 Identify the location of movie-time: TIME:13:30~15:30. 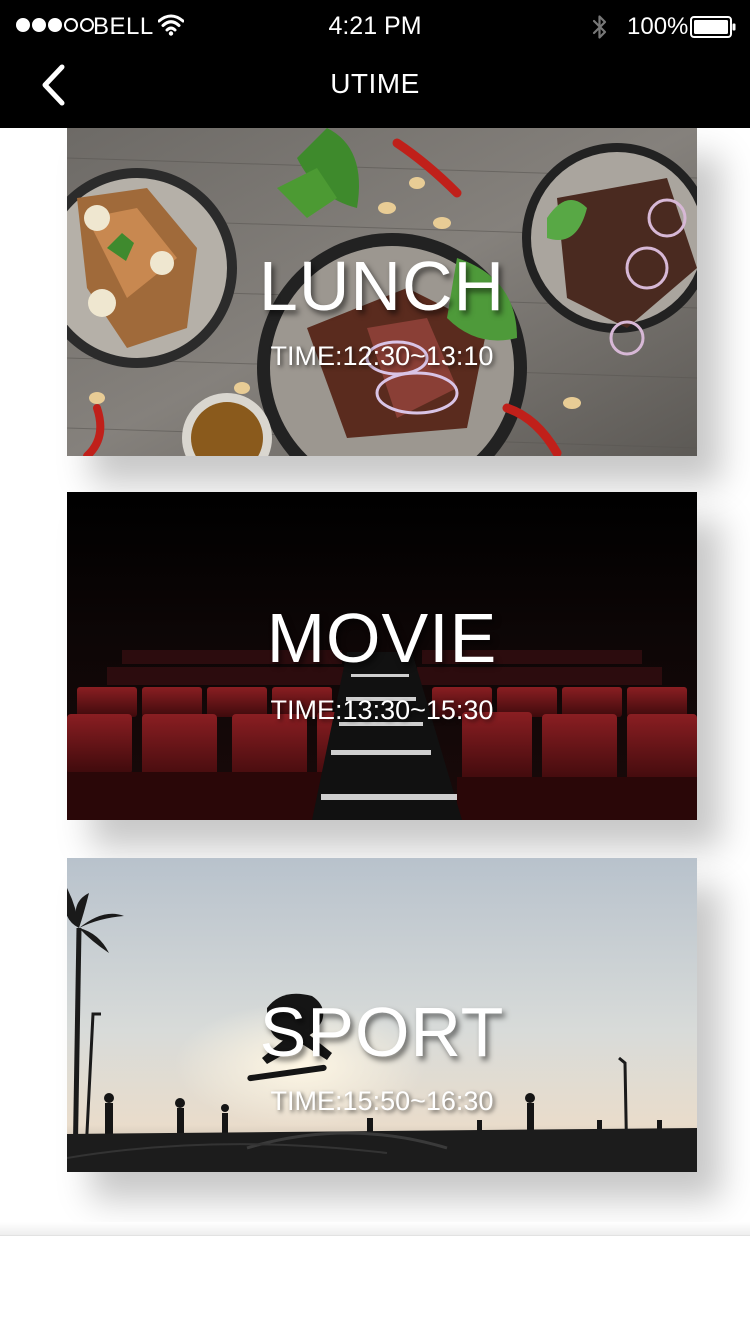
(382, 710).